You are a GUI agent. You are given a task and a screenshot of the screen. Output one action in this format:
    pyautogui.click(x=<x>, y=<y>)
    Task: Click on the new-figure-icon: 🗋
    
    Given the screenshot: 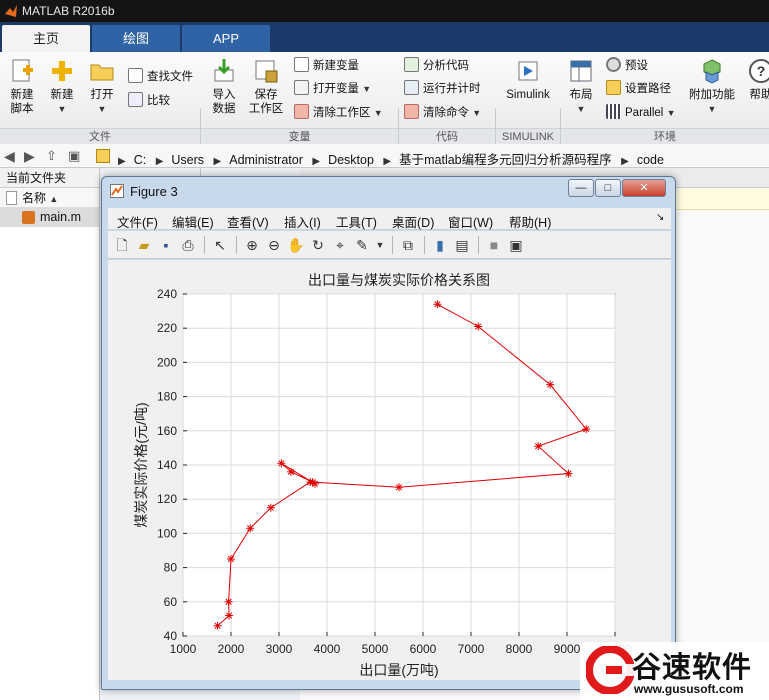 What is the action you would take?
    pyautogui.click(x=122, y=245)
    